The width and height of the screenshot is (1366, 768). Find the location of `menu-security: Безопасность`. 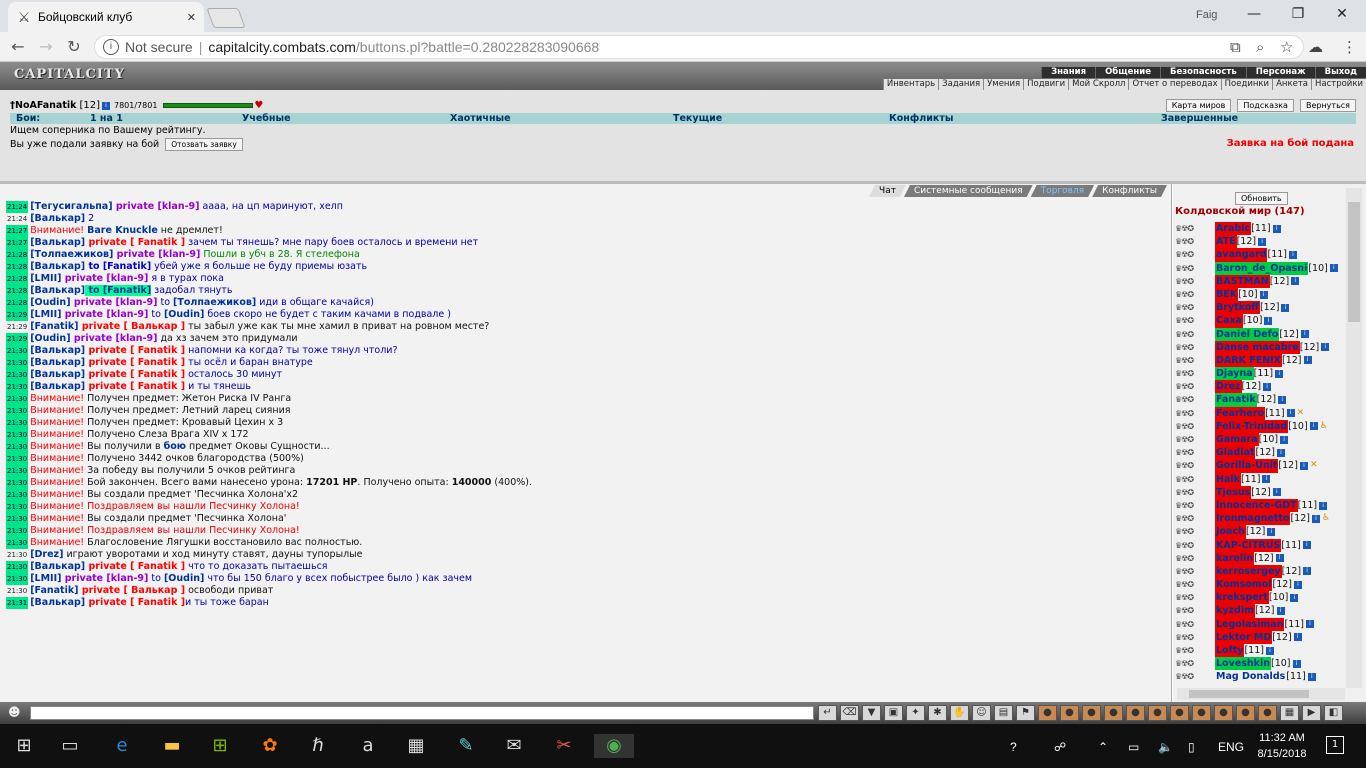

menu-security: Безопасность is located at coordinates (1202, 72).